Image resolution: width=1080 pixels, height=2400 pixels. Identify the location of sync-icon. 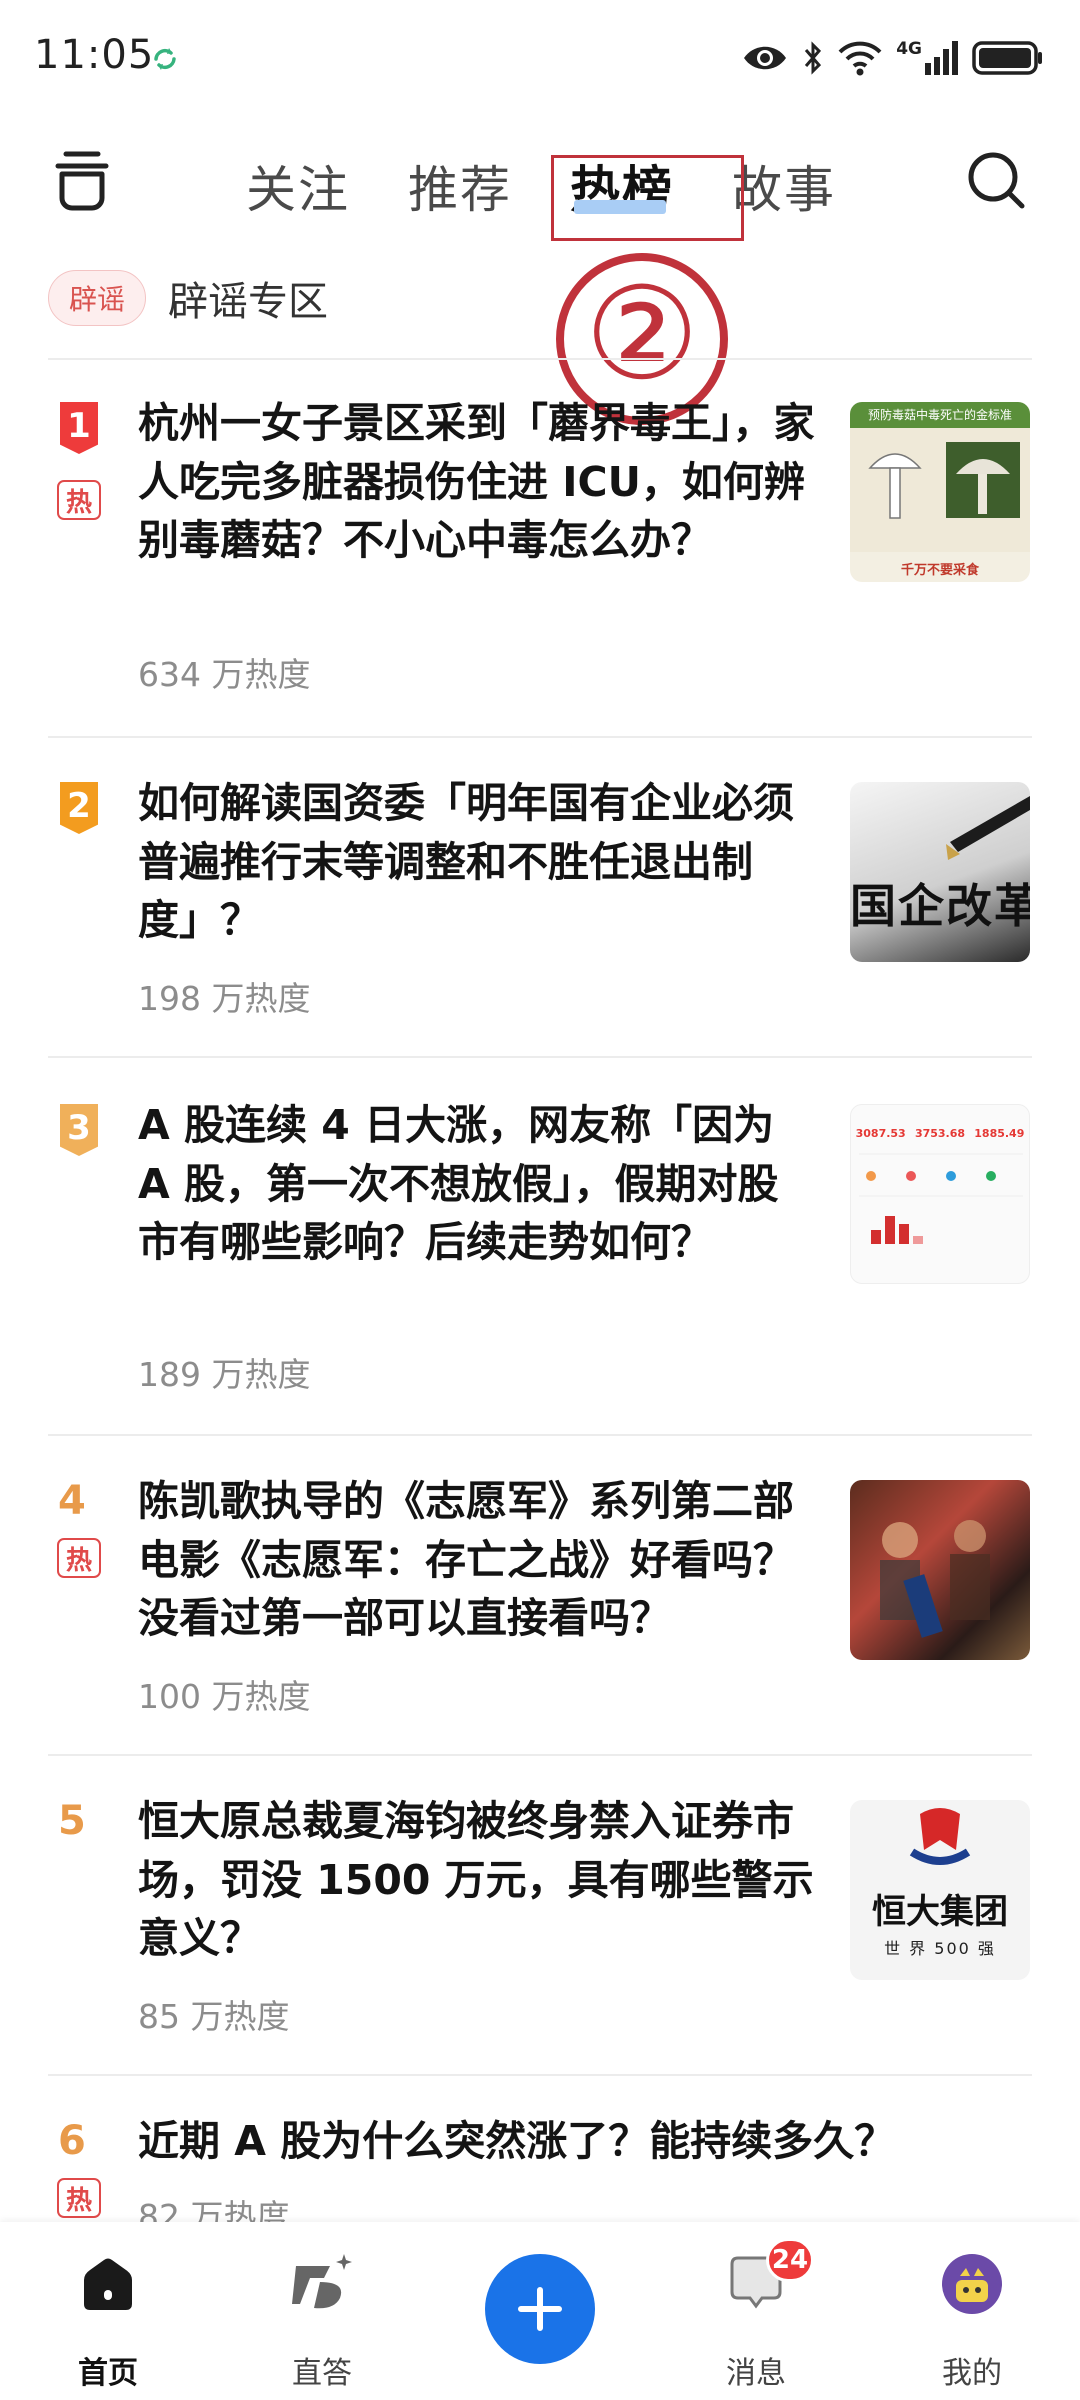
(165, 59).